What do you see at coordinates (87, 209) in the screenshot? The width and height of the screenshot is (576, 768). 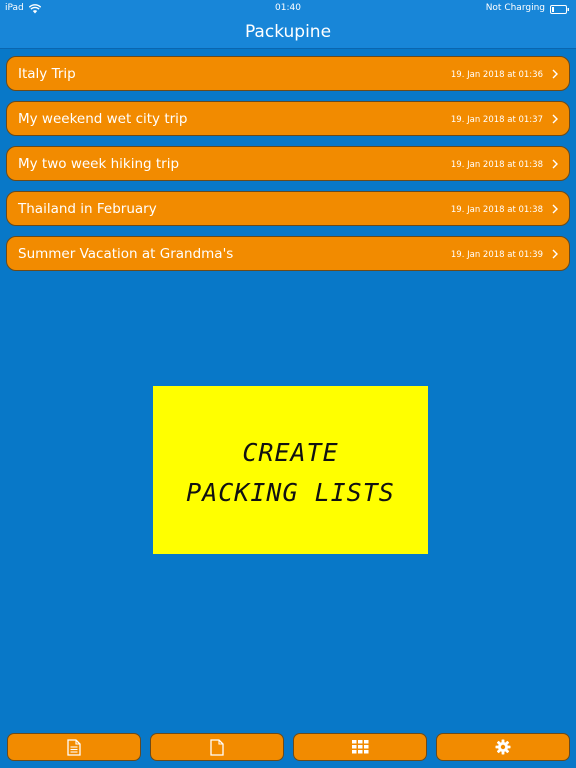 I see `trip-name: Thailand in February` at bounding box center [87, 209].